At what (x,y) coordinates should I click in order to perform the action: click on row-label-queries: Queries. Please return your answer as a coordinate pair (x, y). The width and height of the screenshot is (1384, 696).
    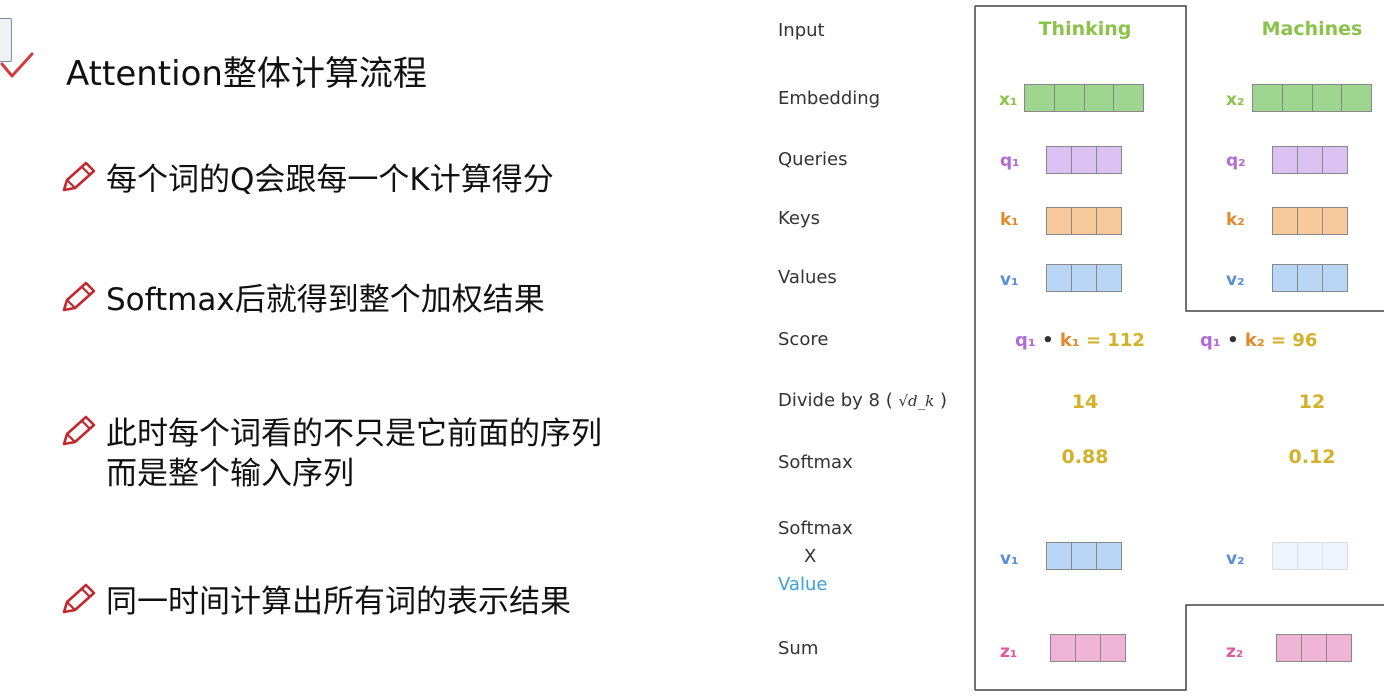
    Looking at the image, I should click on (813, 159).